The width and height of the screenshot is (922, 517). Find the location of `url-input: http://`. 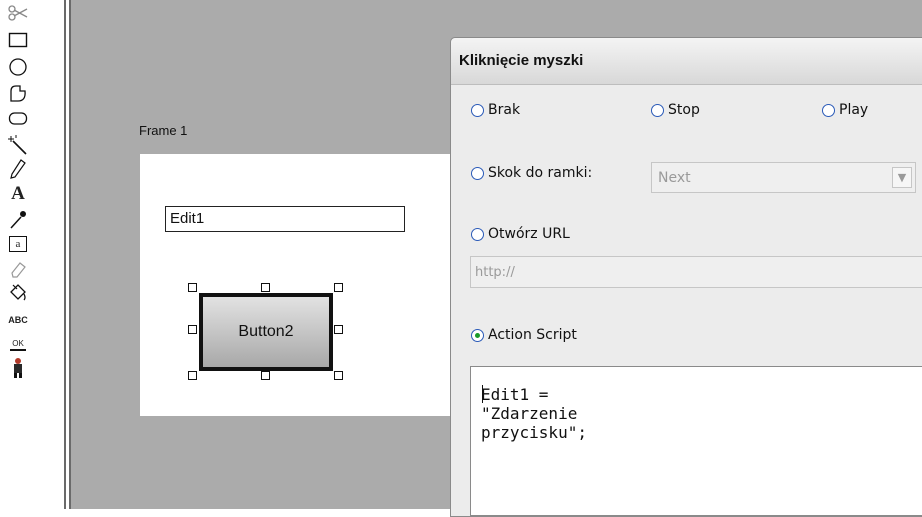

url-input: http:// is located at coordinates (696, 272).